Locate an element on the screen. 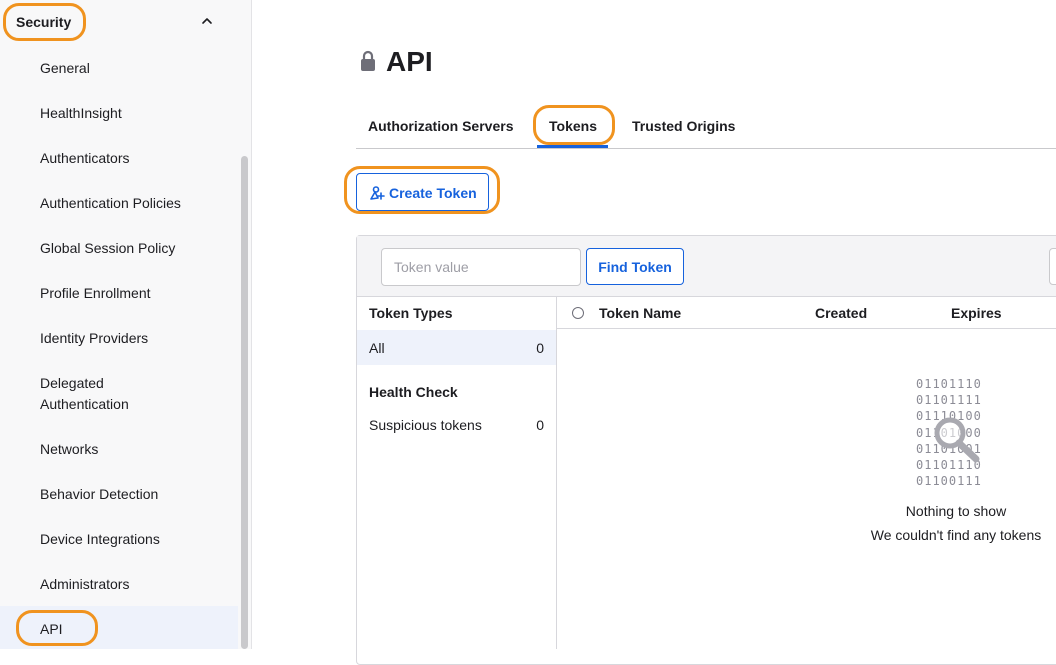  sidebar-item-global-session-policy: Global Session Policy is located at coordinates (119, 248).